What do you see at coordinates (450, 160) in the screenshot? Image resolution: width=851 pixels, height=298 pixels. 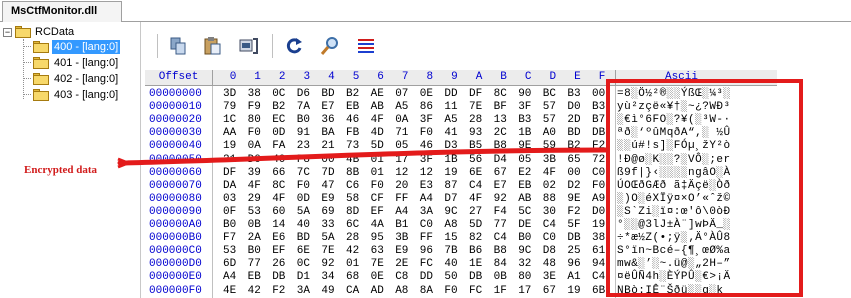 I see `hex-byte: 1B` at bounding box center [450, 160].